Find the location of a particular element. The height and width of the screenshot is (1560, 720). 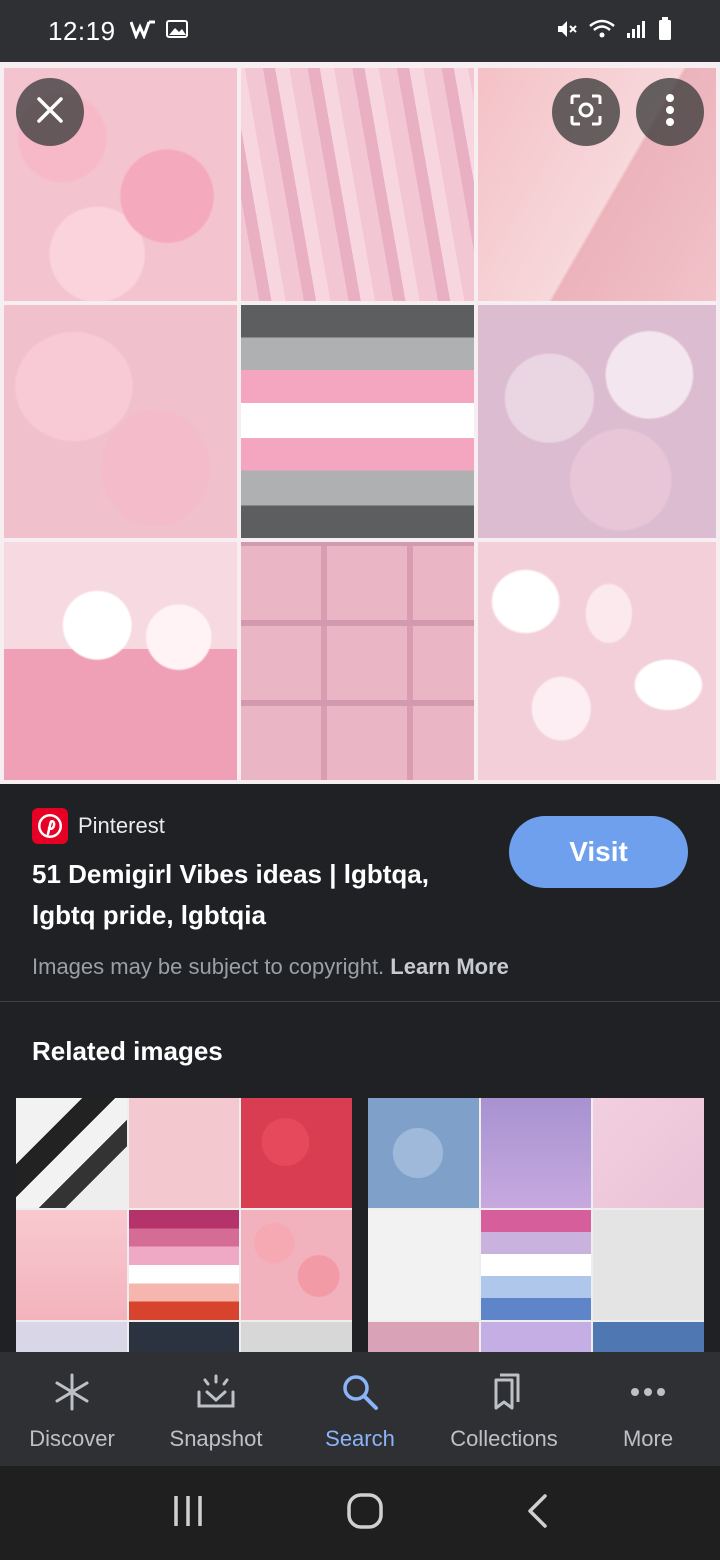

mute-icon is located at coordinates (566, 31).